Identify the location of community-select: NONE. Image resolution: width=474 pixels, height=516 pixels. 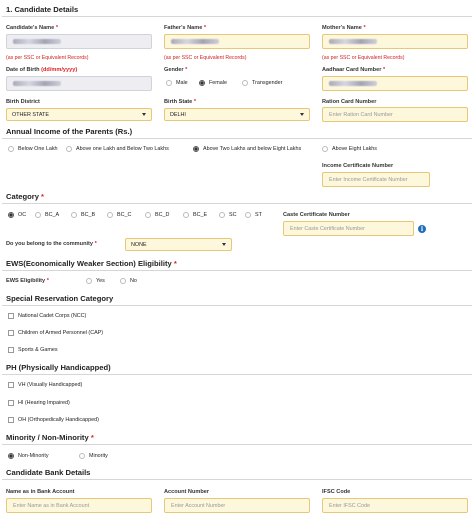
(178, 244).